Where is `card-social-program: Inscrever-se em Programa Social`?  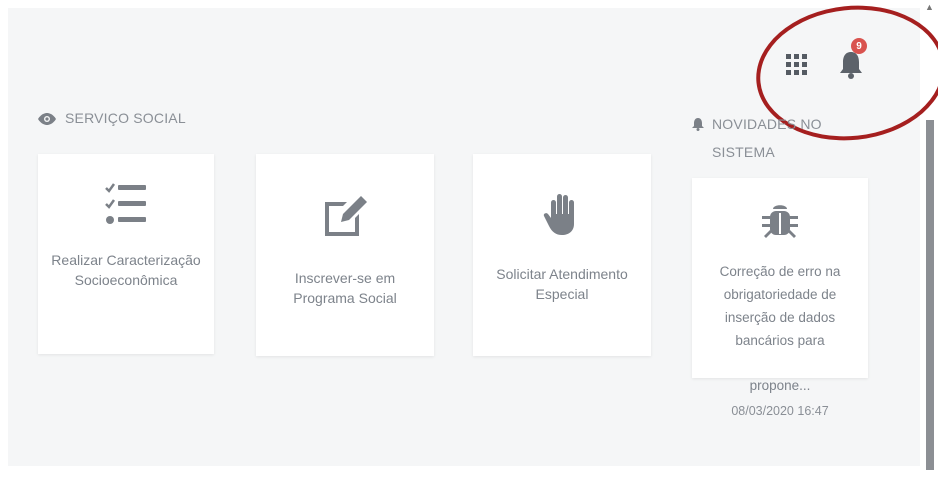 card-social-program: Inscrever-se em Programa Social is located at coordinates (345, 255).